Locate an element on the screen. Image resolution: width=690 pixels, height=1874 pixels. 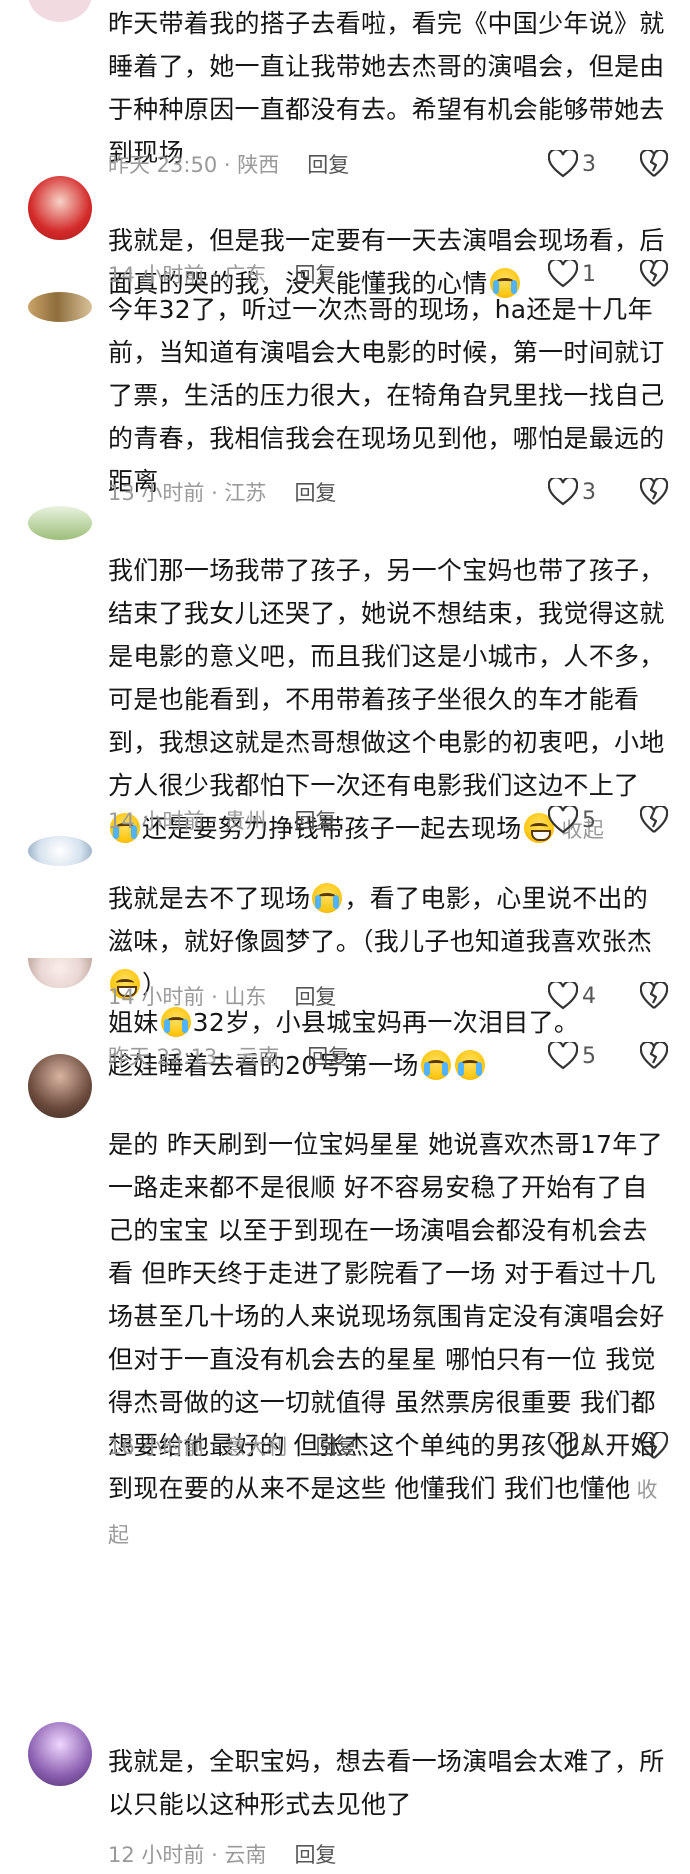
comment-meta: 昨天 22:13 · 云南 回复 5 is located at coordinates (388, 1056).